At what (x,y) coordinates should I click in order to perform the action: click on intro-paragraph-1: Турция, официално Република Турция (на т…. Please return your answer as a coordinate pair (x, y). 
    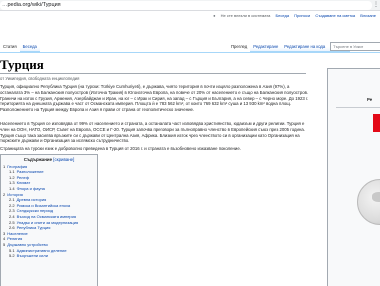
    Looking at the image, I should click on (156, 101).